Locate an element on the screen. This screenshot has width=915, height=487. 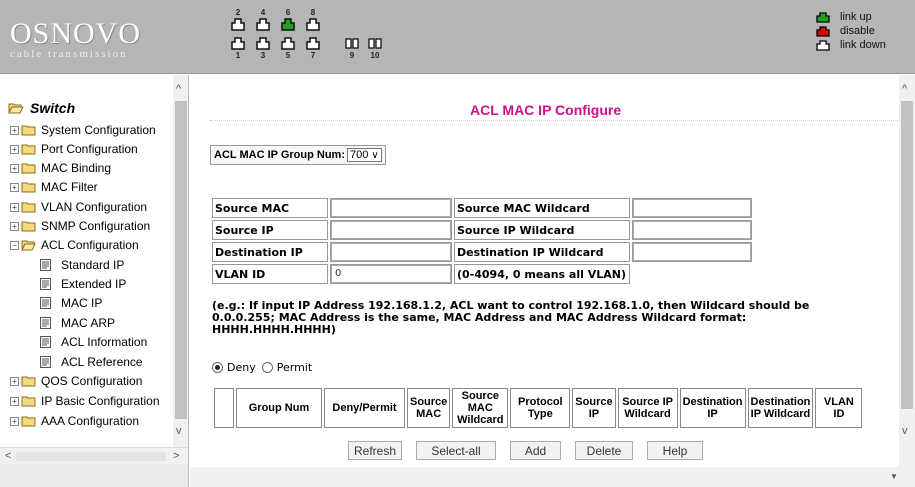
destination-ip-wildcard-label: Destination IP Wildcard is located at coordinates (542, 252).